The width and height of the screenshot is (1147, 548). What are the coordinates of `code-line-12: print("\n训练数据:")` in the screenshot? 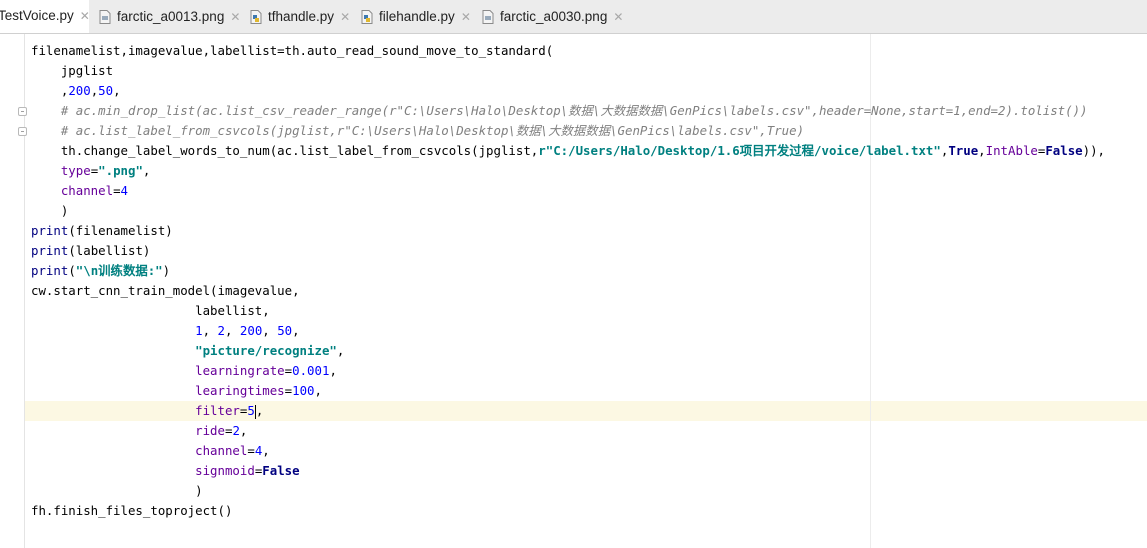 It's located at (100, 271).